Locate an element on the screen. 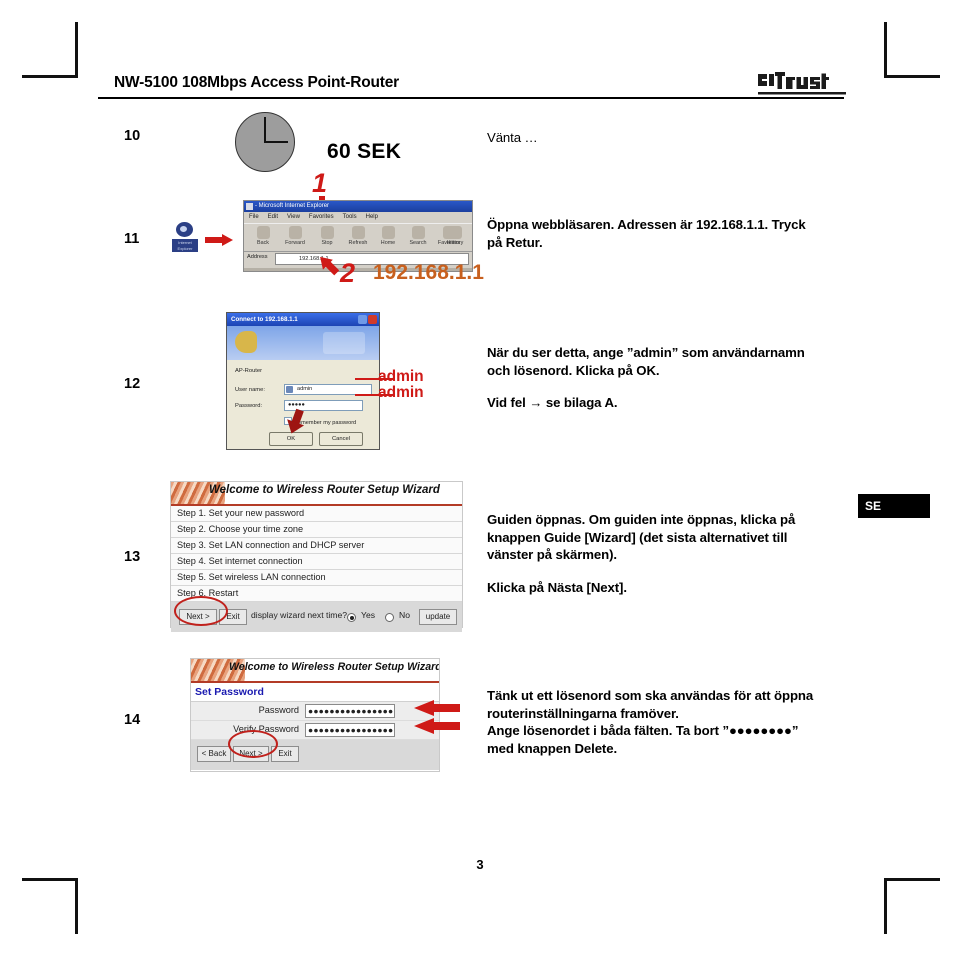 This screenshot has width=960, height=955. clock-icon is located at coordinates (265, 142).